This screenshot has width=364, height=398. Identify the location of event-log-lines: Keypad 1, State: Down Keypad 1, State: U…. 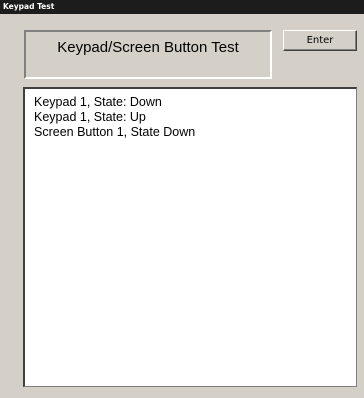
(114, 117).